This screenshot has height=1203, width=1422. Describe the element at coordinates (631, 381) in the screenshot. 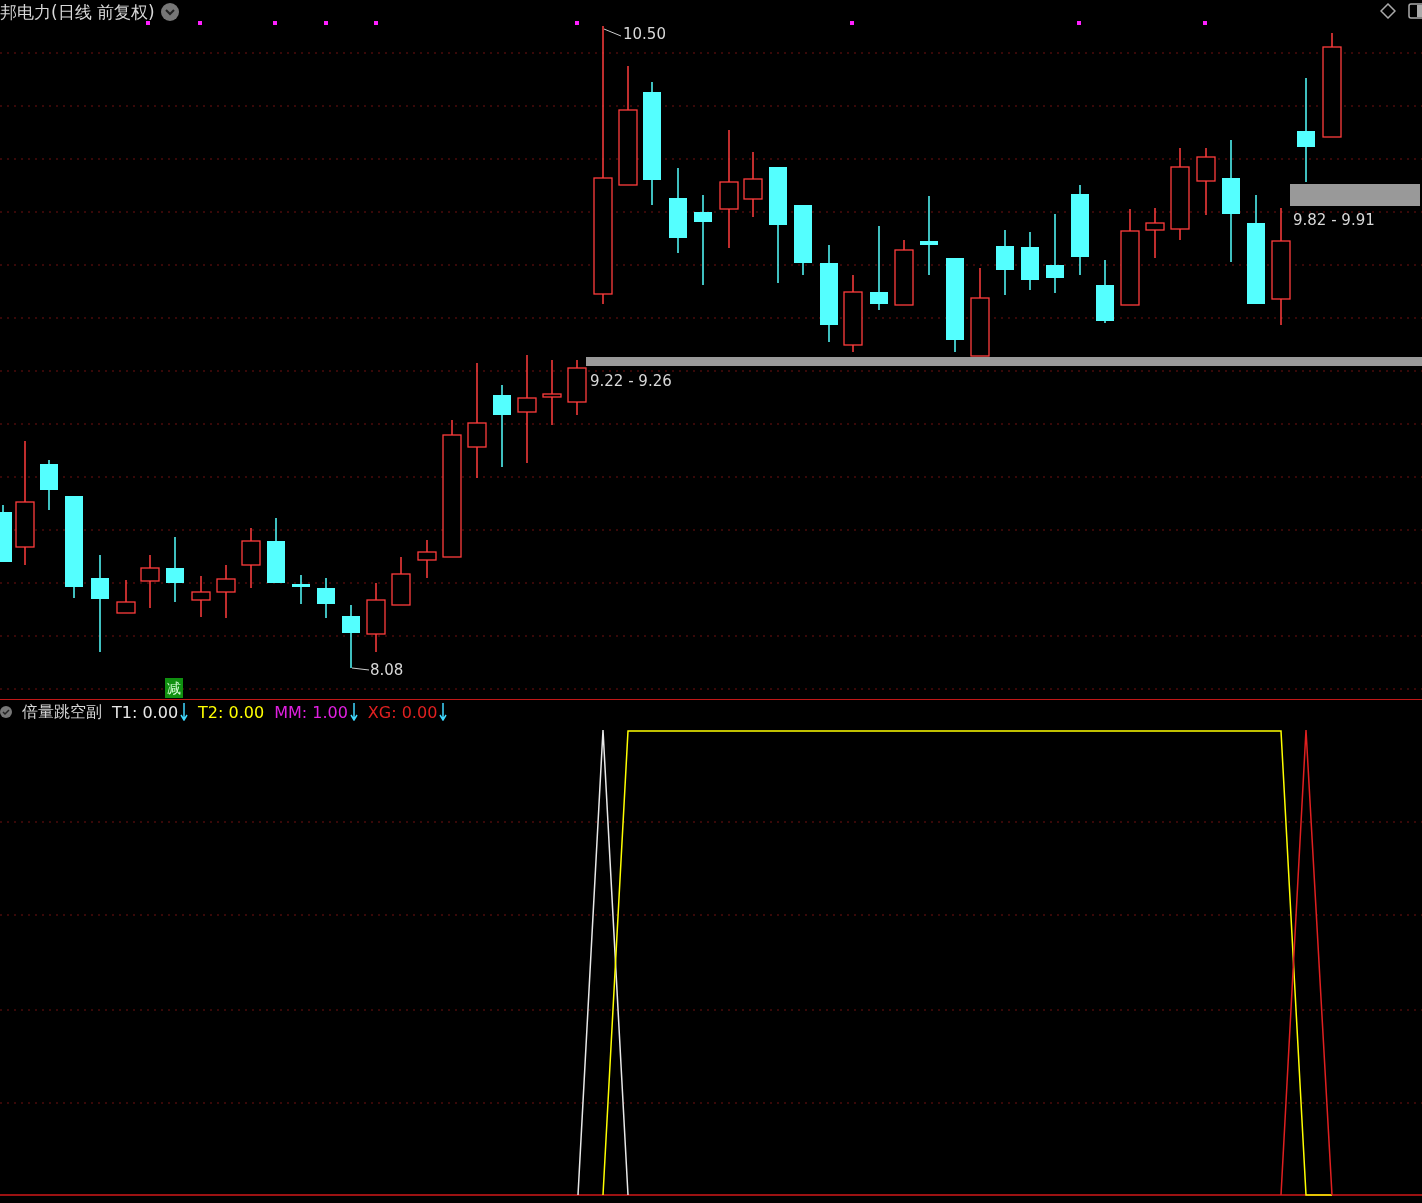

I see `price-zone-label: 9.22 - 9.26` at that location.